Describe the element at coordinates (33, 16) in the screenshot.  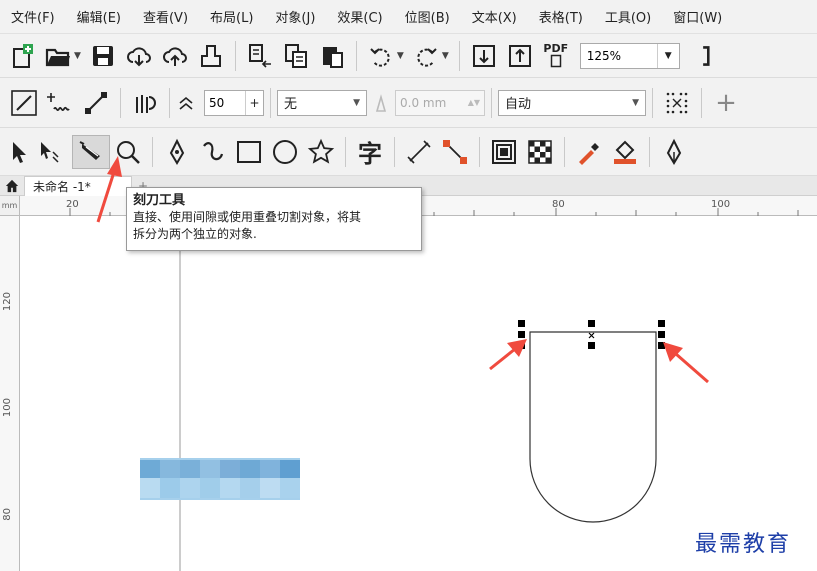
I see `menu-file: 文件(F)` at that location.